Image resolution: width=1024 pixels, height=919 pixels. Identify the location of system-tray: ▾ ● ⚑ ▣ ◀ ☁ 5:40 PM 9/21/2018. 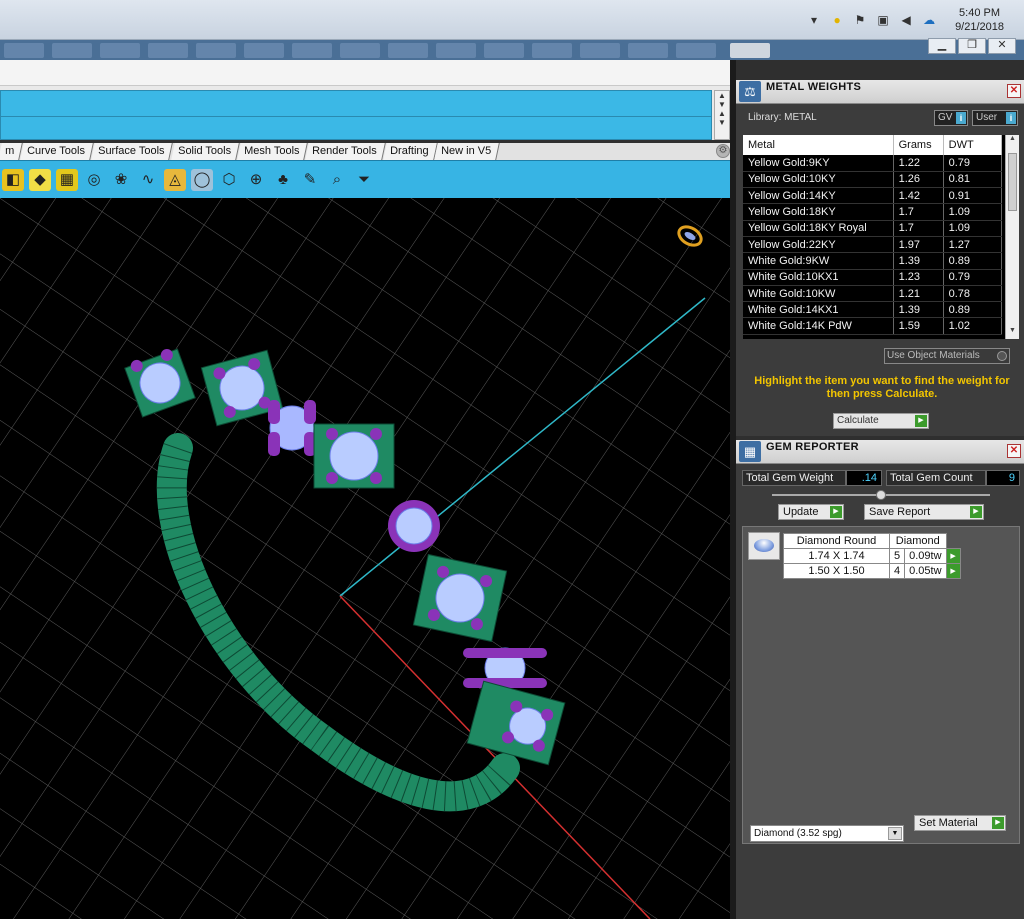
(915, 20).